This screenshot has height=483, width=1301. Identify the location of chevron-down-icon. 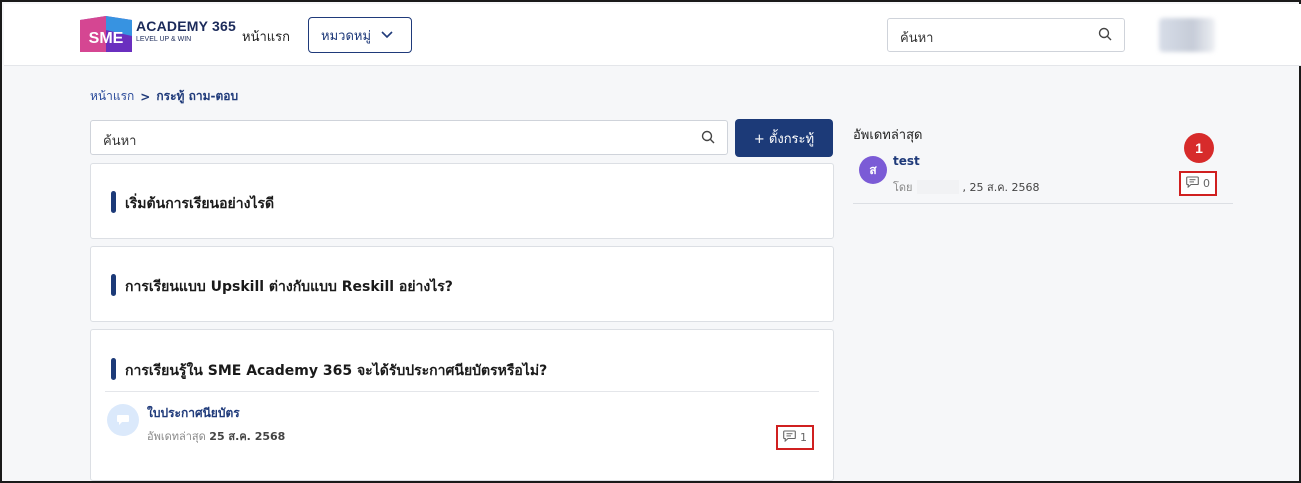
(387, 35).